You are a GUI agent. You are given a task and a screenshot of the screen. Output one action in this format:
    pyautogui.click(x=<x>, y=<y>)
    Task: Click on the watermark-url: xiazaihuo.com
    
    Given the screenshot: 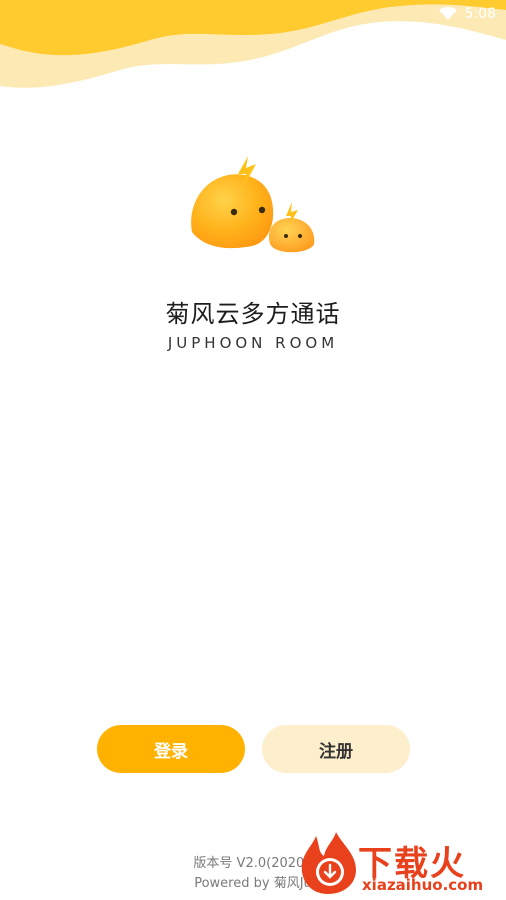 What is the action you would take?
    pyautogui.click(x=423, y=885)
    